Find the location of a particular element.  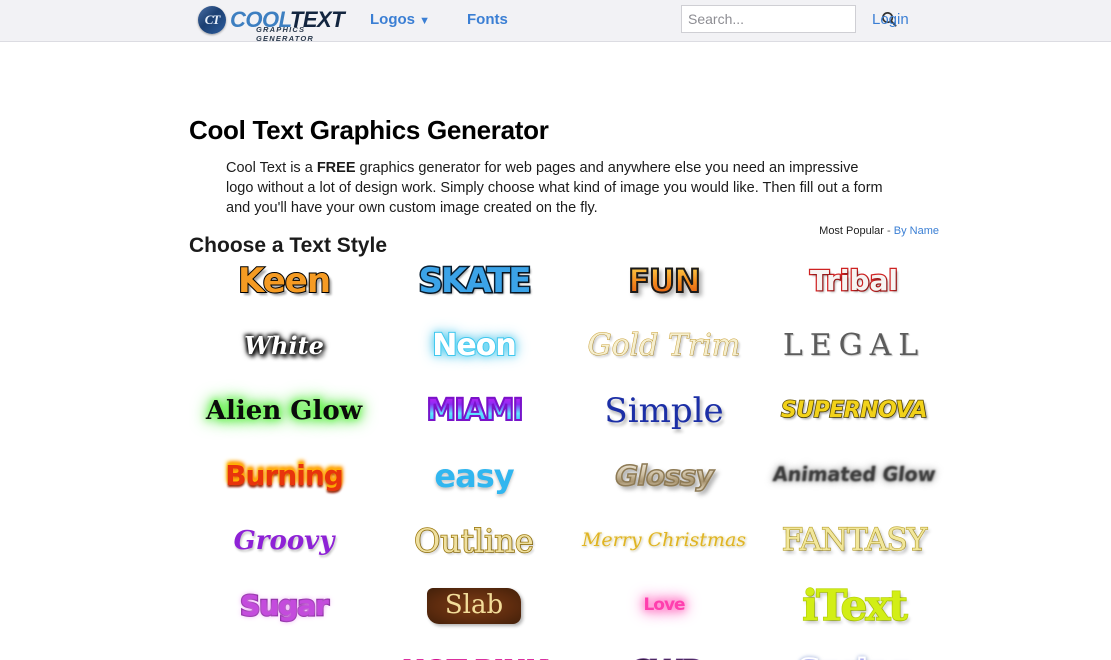

style-label: Alien Glow is located at coordinates (284, 410).